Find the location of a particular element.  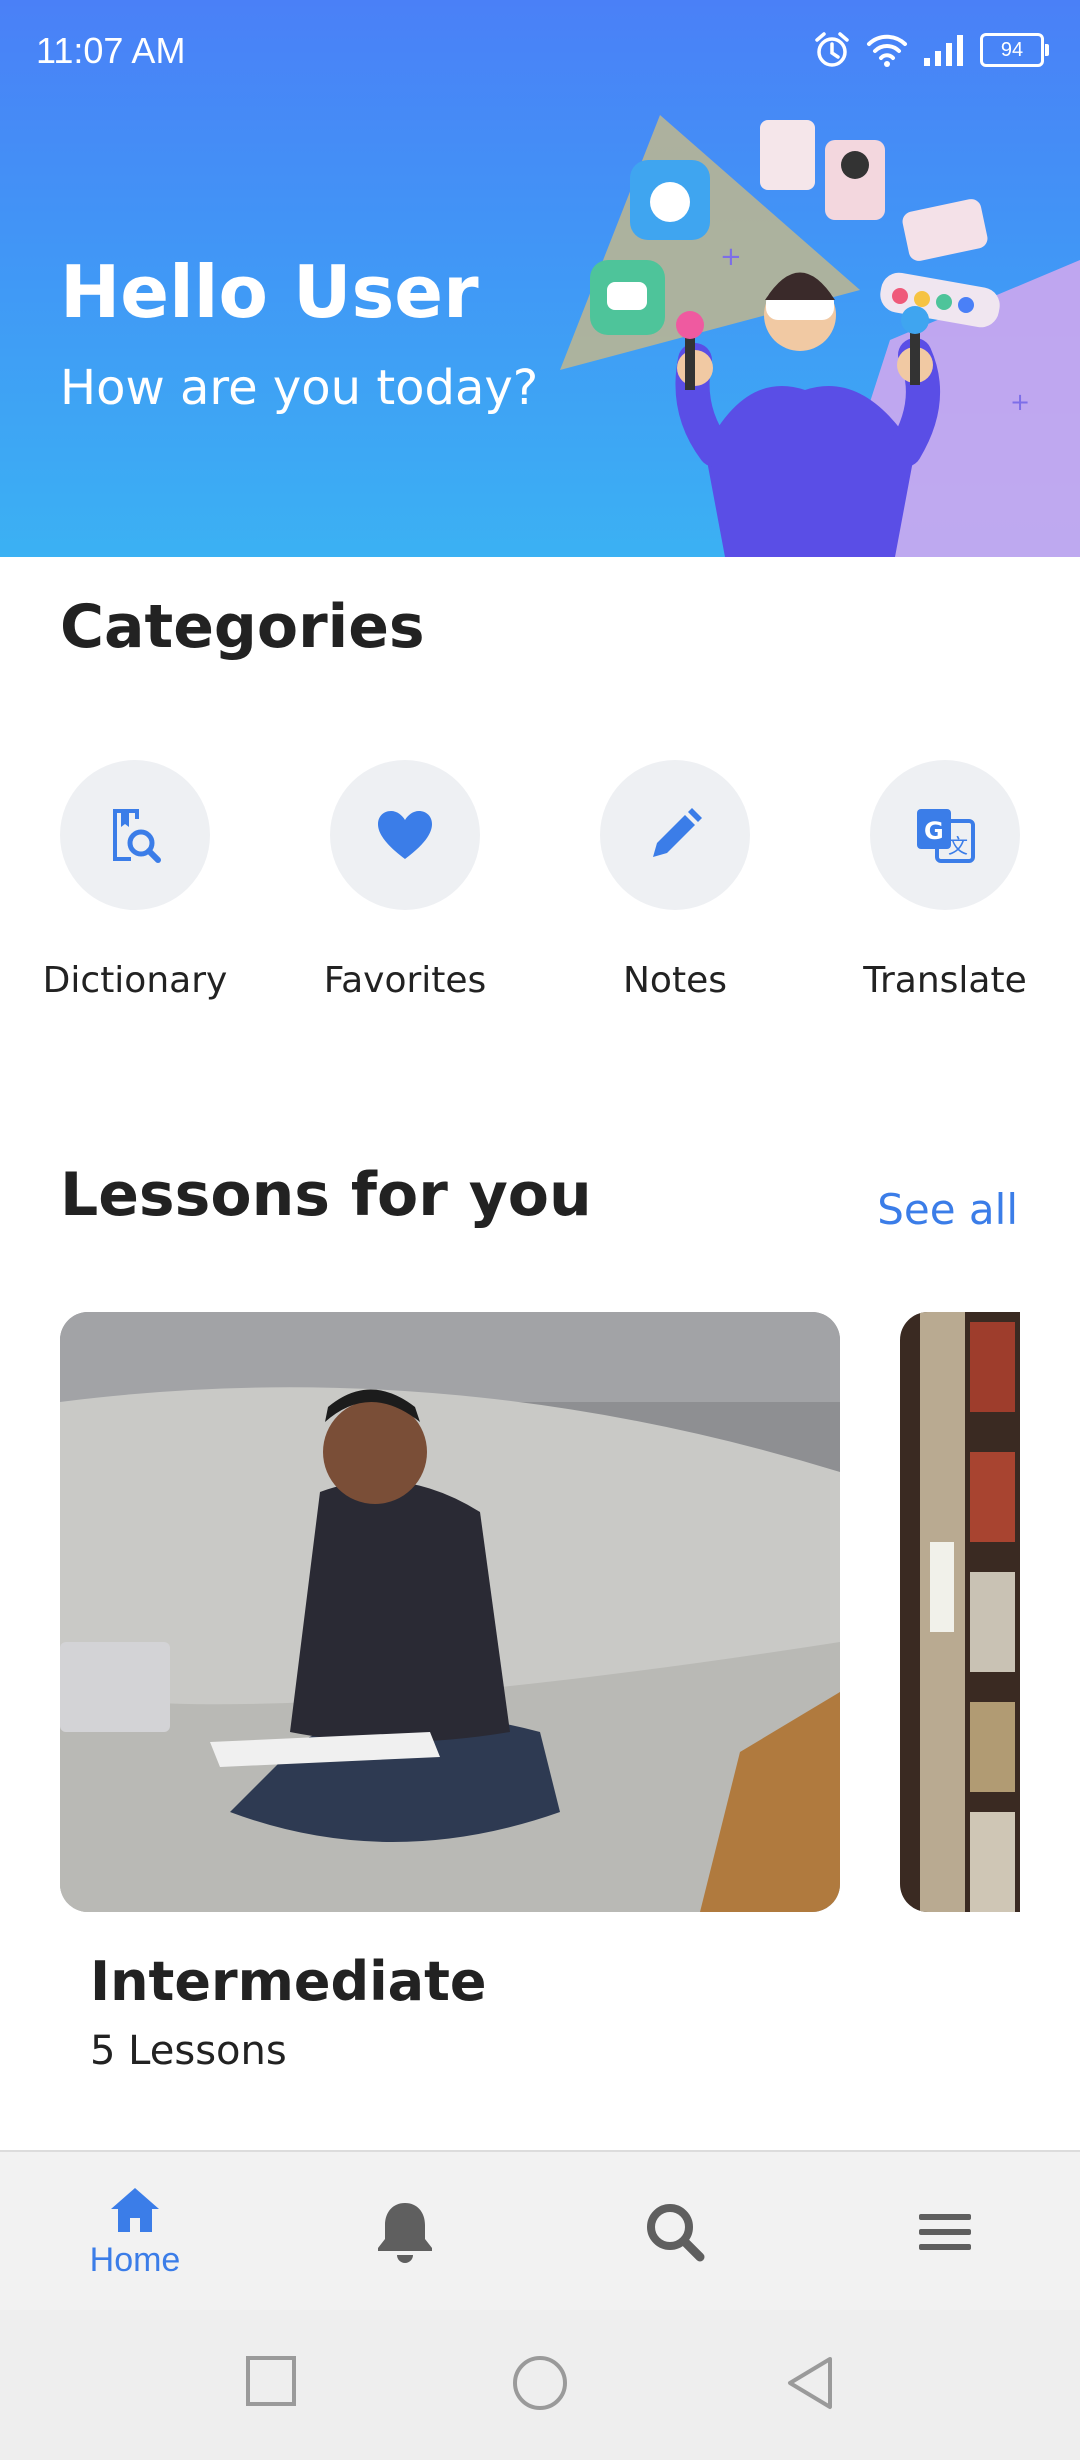

bottom-navigation: Home is located at coordinates (540, 2231).